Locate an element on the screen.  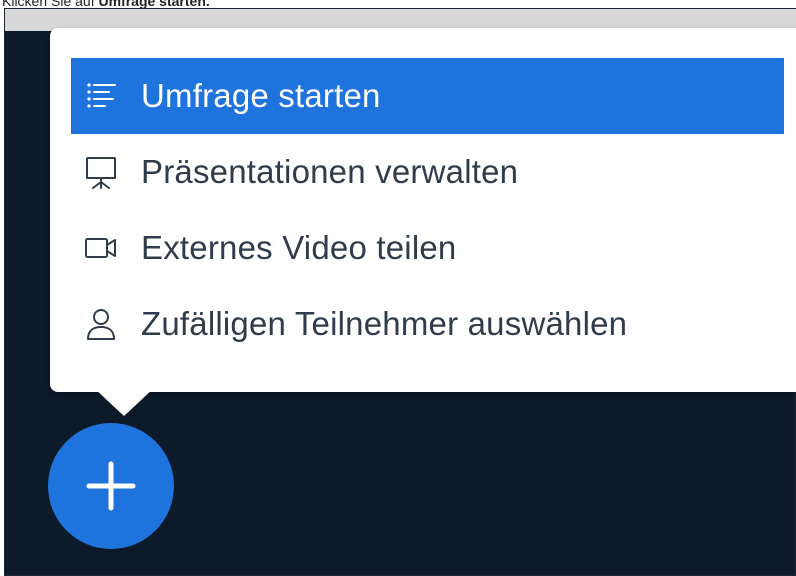
menu-item-share-external-video: Externes Video teilen is located at coordinates (427, 248).